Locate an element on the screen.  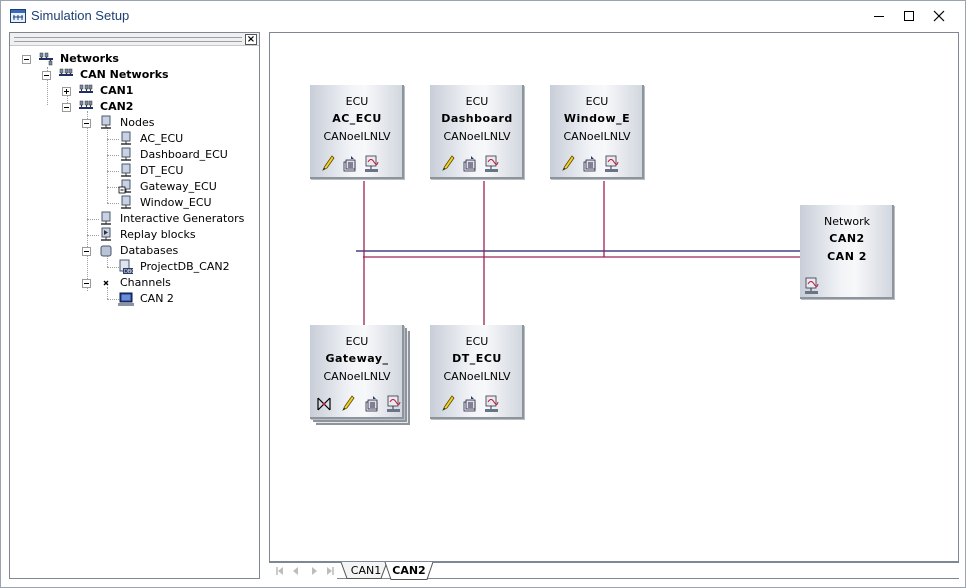
tree-connector is located at coordinates (87, 201).